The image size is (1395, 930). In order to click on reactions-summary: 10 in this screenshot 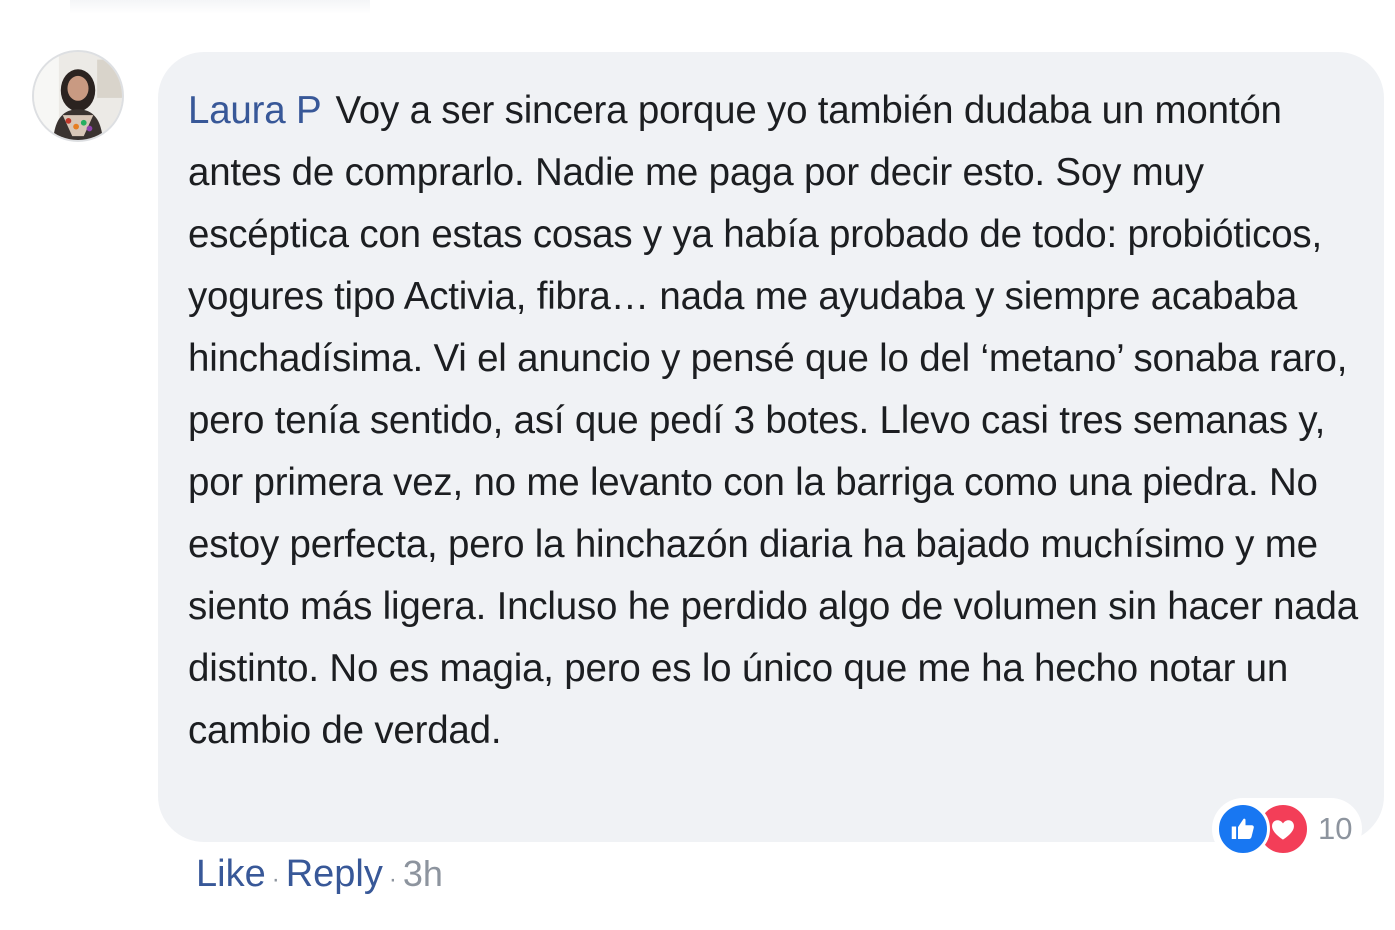, I will do `click(1287, 829)`.